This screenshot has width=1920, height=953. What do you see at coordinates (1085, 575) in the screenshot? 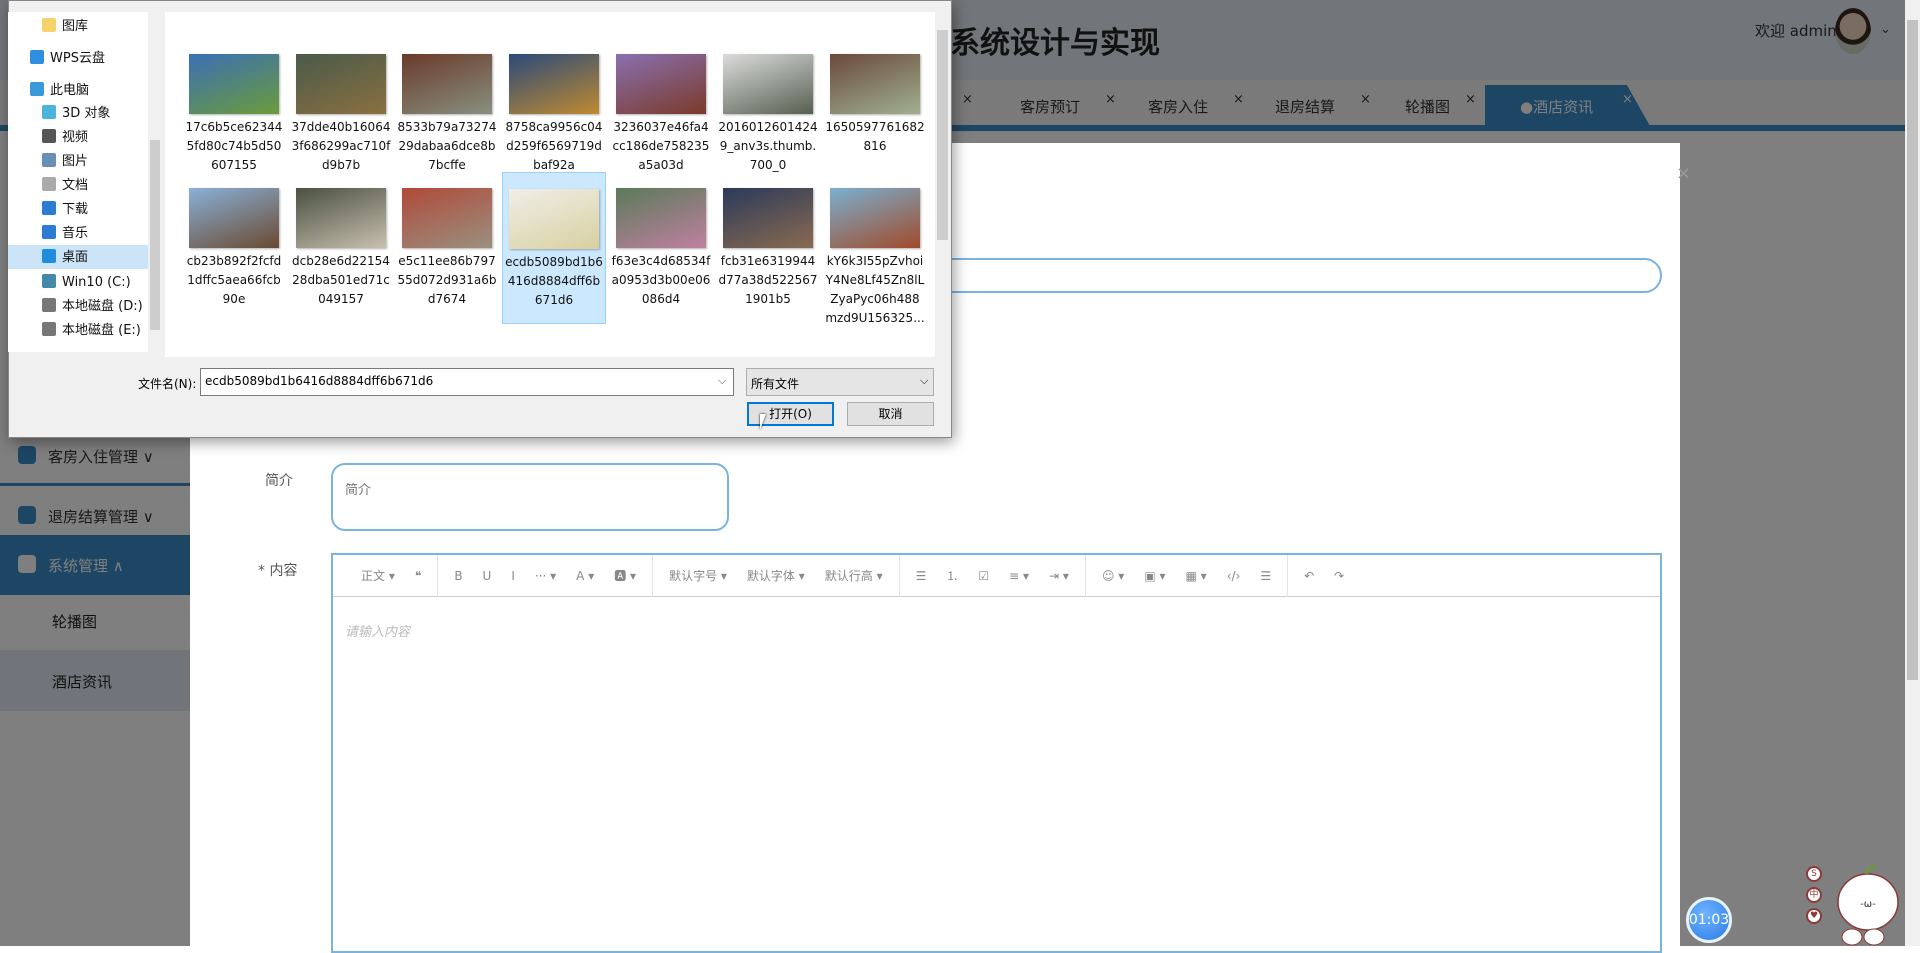
I see `toolbar-divider` at bounding box center [1085, 575].